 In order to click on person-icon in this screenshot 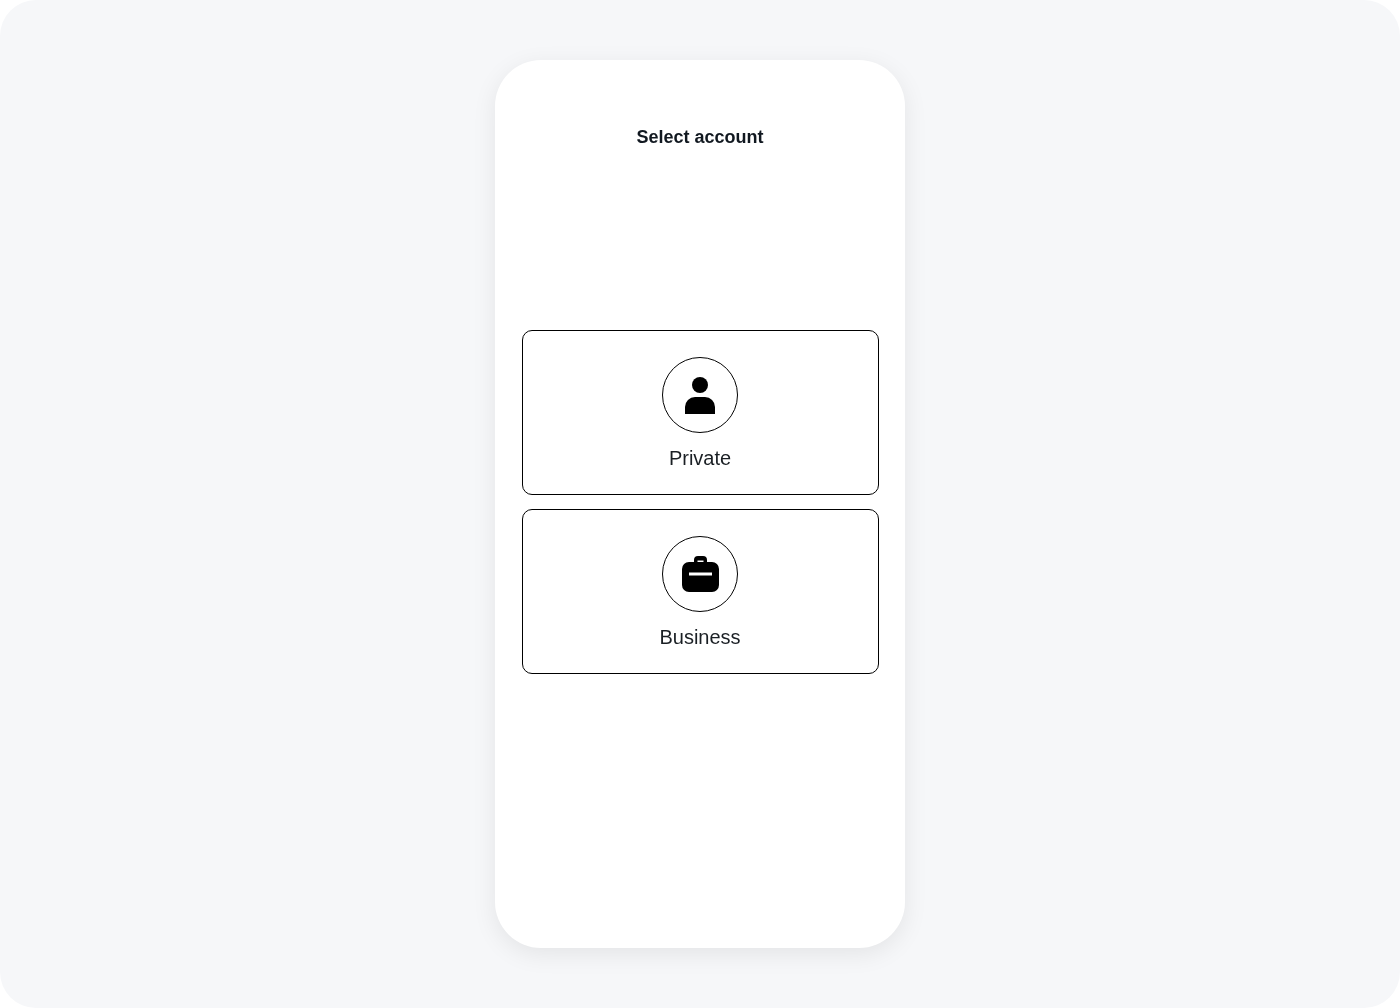, I will do `click(700, 395)`.